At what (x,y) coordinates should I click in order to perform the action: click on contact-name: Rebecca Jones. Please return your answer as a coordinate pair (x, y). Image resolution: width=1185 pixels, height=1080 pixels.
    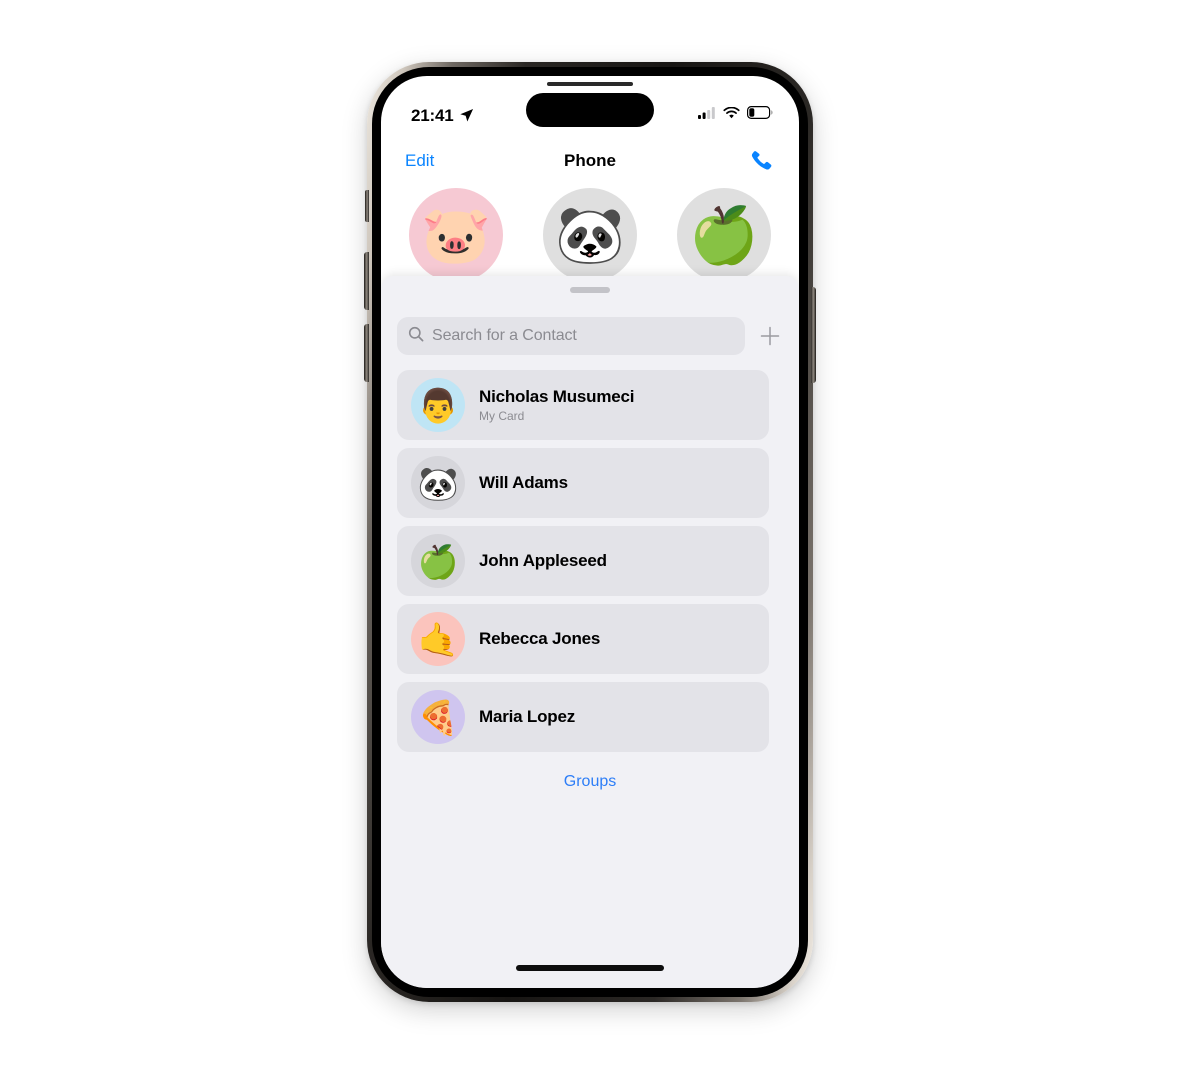
    Looking at the image, I should click on (540, 638).